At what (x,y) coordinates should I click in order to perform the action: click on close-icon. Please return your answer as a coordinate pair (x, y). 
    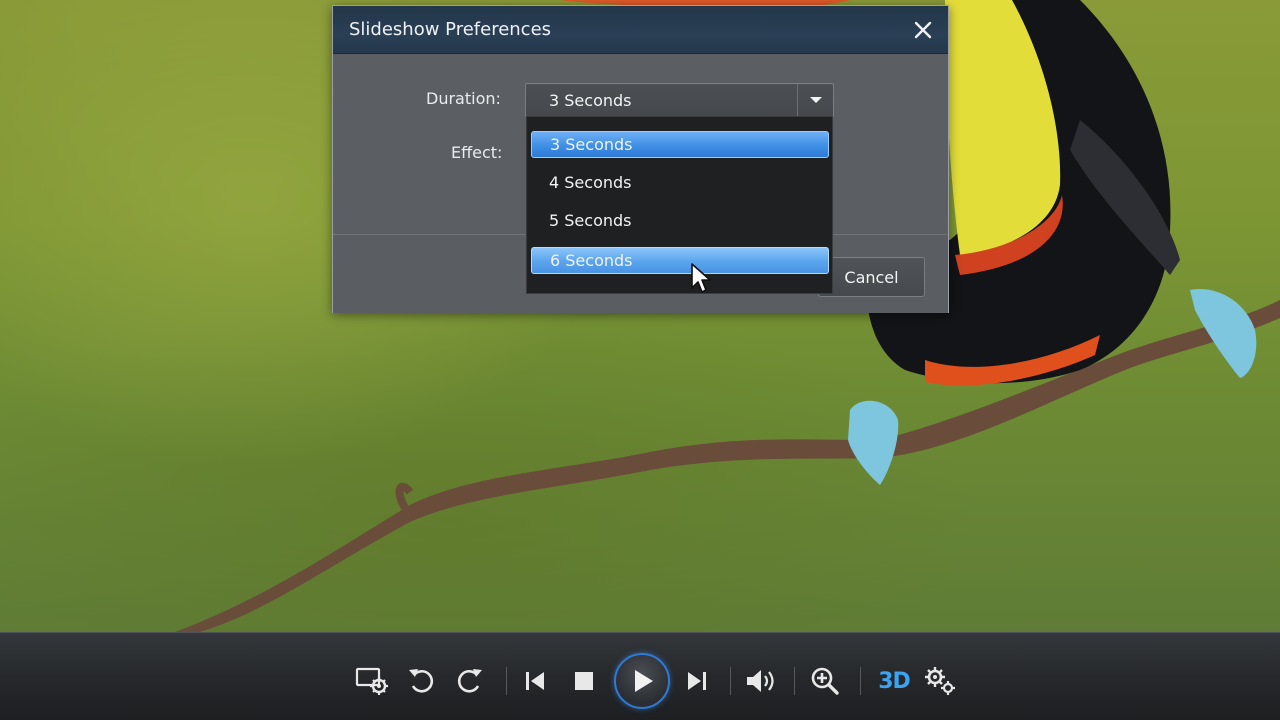
    Looking at the image, I should click on (923, 30).